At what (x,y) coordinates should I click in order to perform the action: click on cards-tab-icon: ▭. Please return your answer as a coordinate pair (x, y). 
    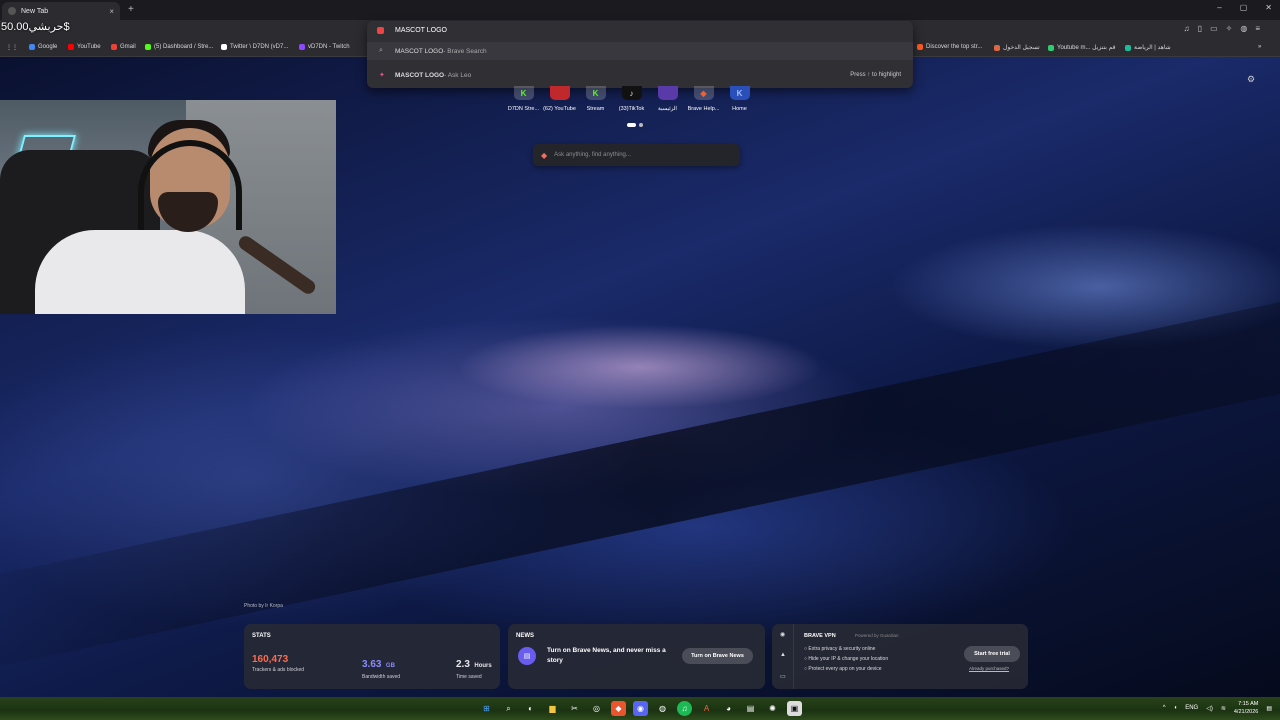
    Looking at the image, I should click on (783, 676).